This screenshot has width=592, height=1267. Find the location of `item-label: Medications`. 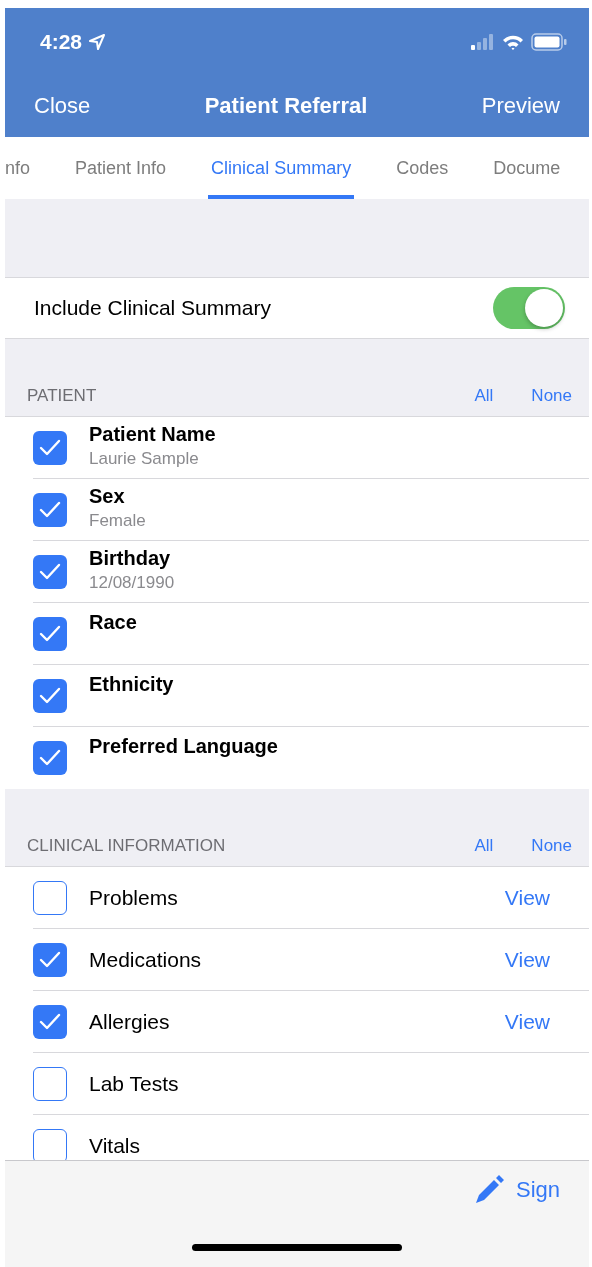

item-label: Medications is located at coordinates (146, 959).